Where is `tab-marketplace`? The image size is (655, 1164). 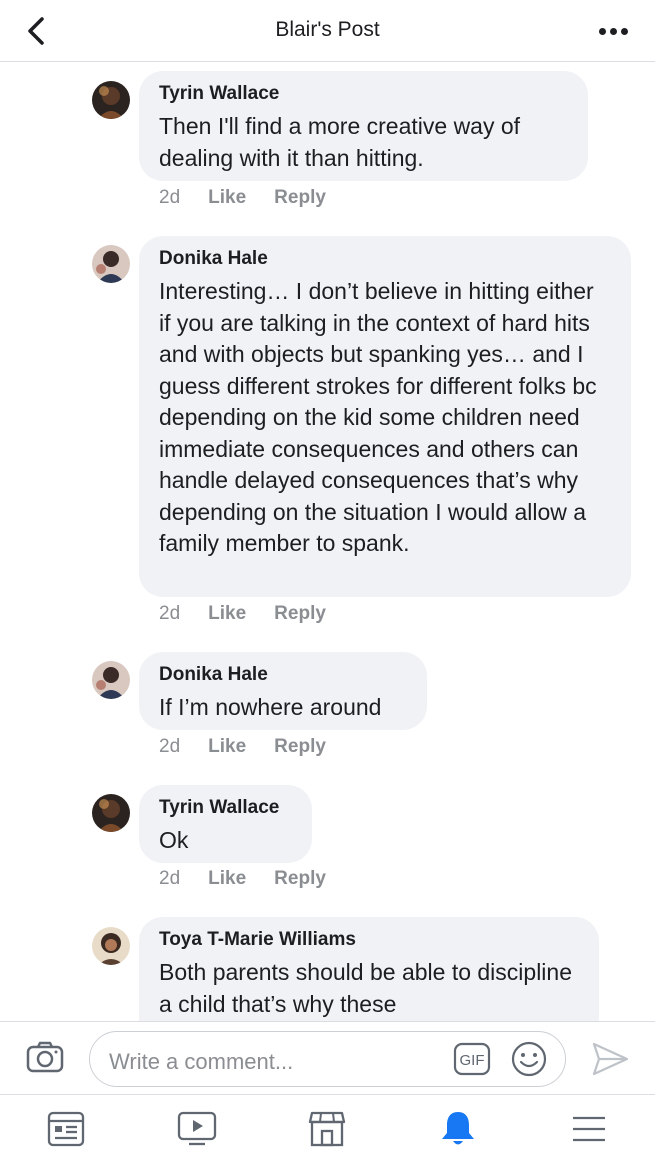
tab-marketplace is located at coordinates (327, 1129).